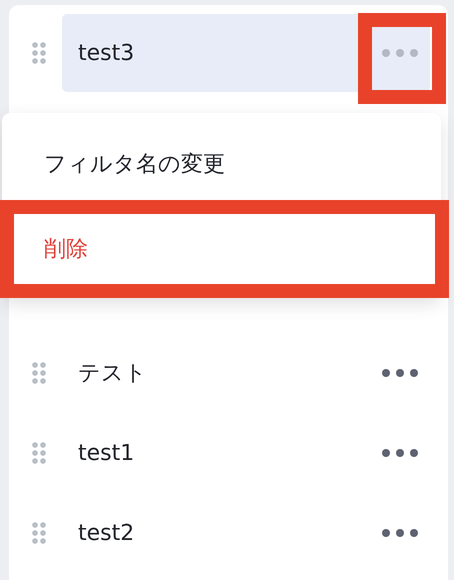  Describe the element at coordinates (224, 164) in the screenshot. I see `menu-item: フィルタ名の変更` at that location.